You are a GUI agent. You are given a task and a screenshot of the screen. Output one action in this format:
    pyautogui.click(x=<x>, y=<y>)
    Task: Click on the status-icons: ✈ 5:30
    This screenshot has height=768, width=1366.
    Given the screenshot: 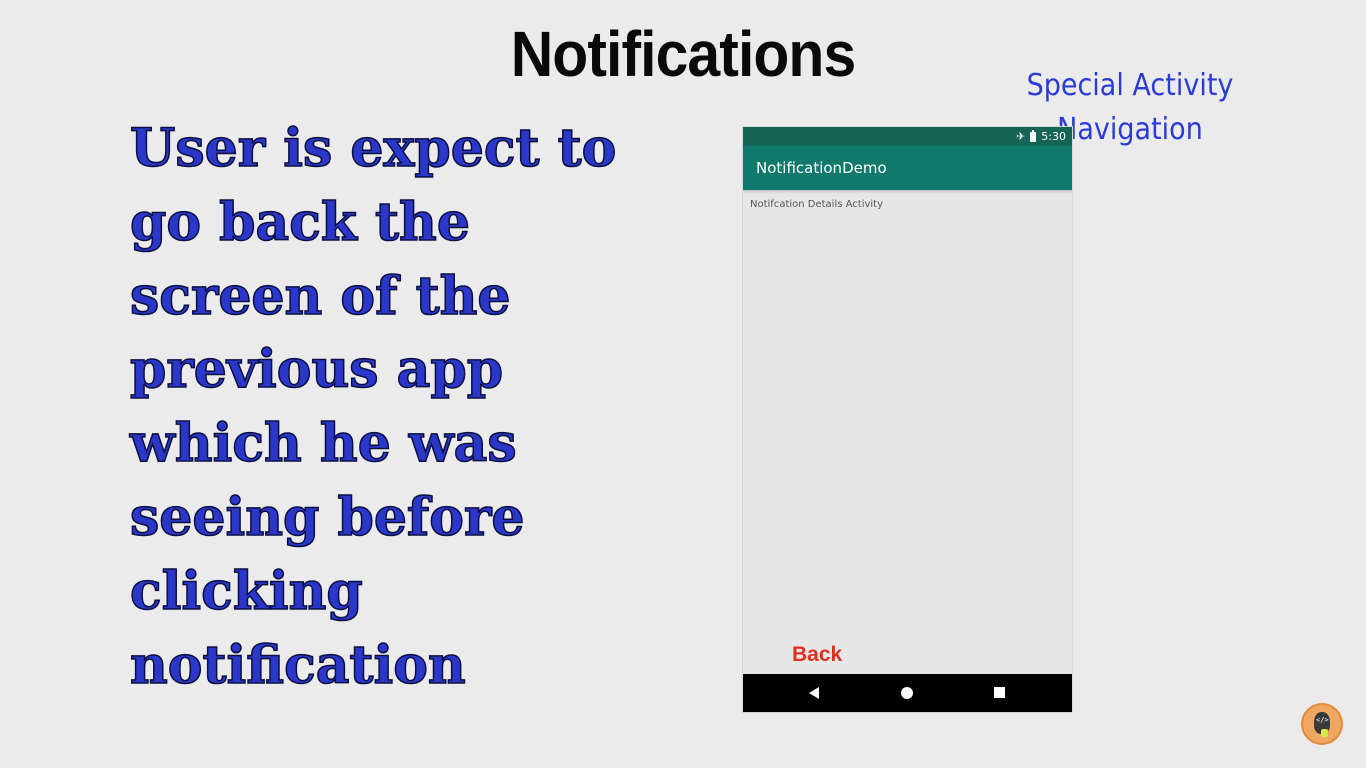 What is the action you would take?
    pyautogui.click(x=1041, y=136)
    